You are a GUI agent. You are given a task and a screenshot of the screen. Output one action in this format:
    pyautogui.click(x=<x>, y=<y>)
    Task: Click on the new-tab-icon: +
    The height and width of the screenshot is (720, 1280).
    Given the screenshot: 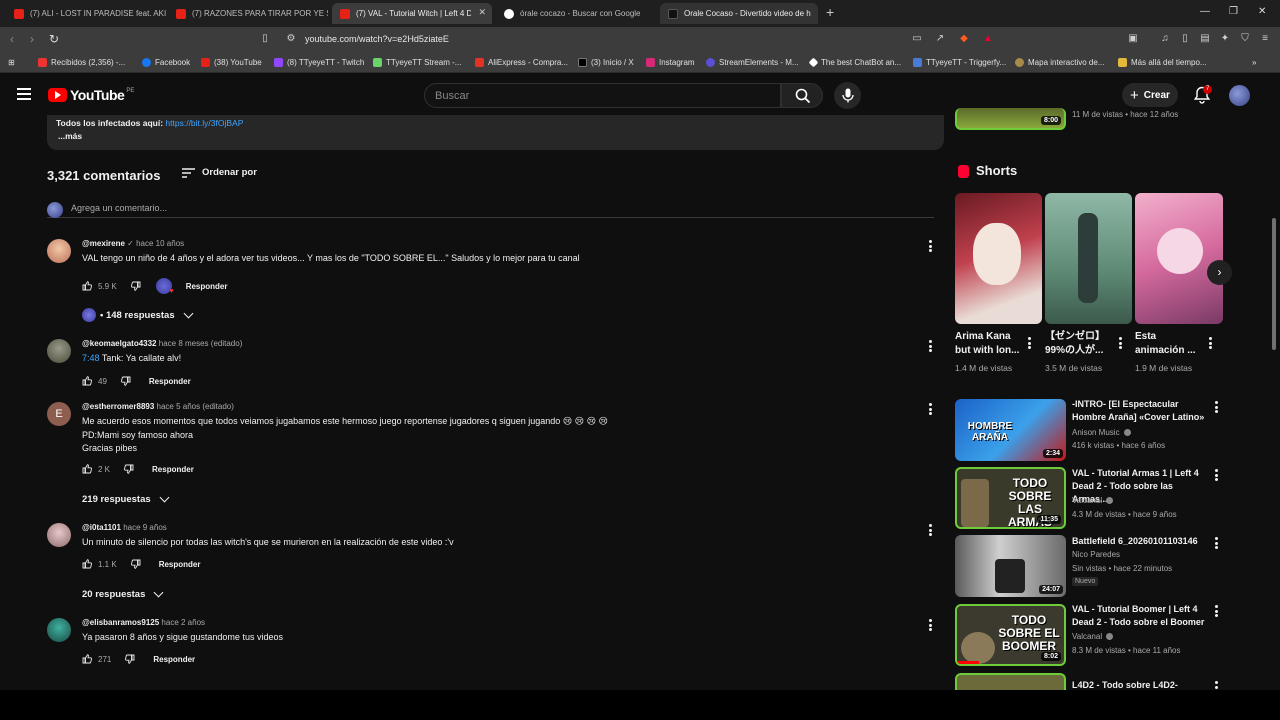 What is the action you would take?
    pyautogui.click(x=830, y=12)
    